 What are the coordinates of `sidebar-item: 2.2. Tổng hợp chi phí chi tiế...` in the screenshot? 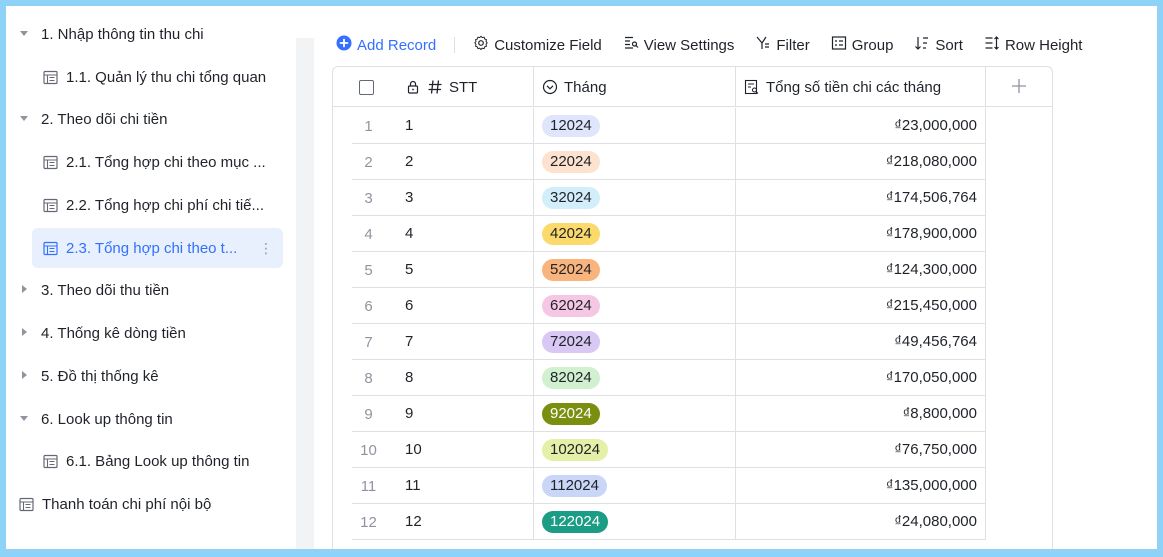 It's located at (157, 205).